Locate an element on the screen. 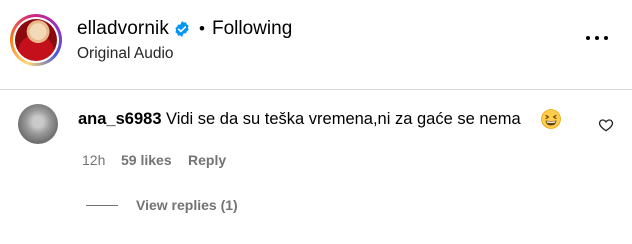 This screenshot has width=632, height=244. comment-timestamp: 12h is located at coordinates (94, 160).